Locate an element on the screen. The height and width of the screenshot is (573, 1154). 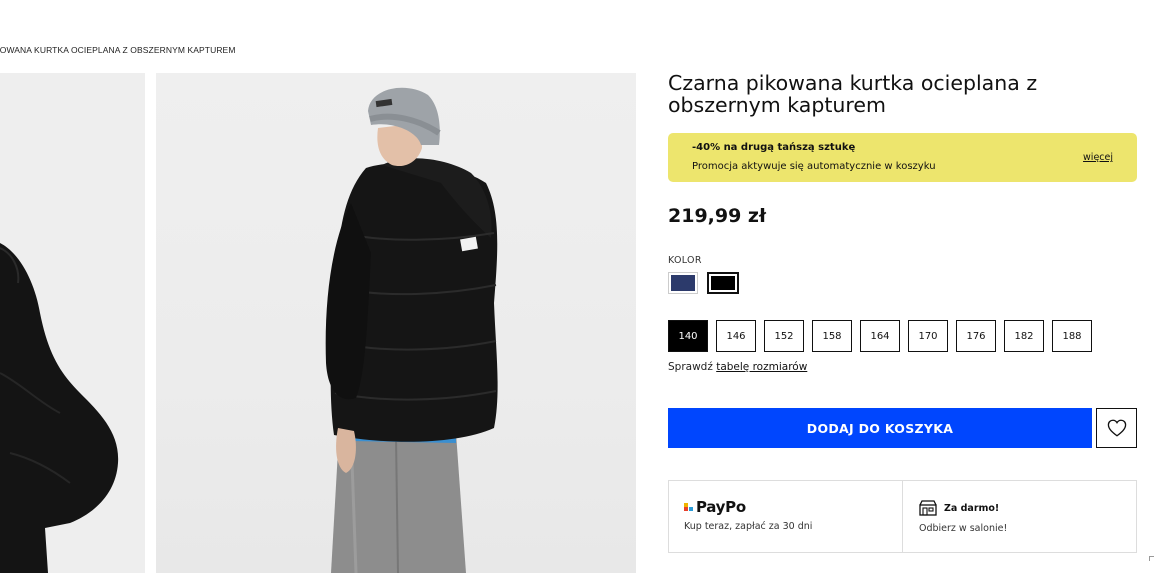
size-chart-prefix: Sprawdź is located at coordinates (690, 367).